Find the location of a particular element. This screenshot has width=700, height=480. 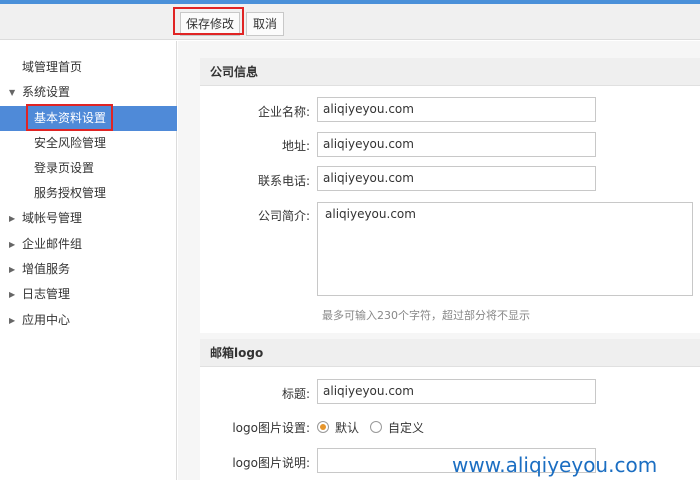

radio-custom-label: 自定义 is located at coordinates (406, 427).